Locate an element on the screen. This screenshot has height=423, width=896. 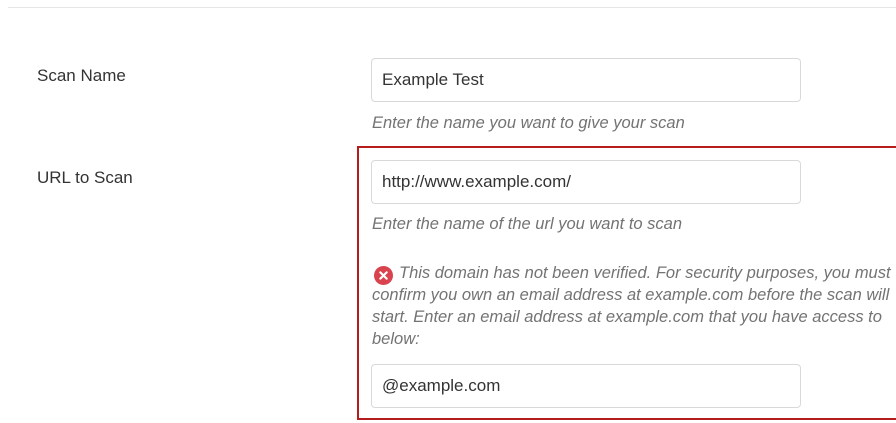
error-x-circle-icon is located at coordinates (383, 275).